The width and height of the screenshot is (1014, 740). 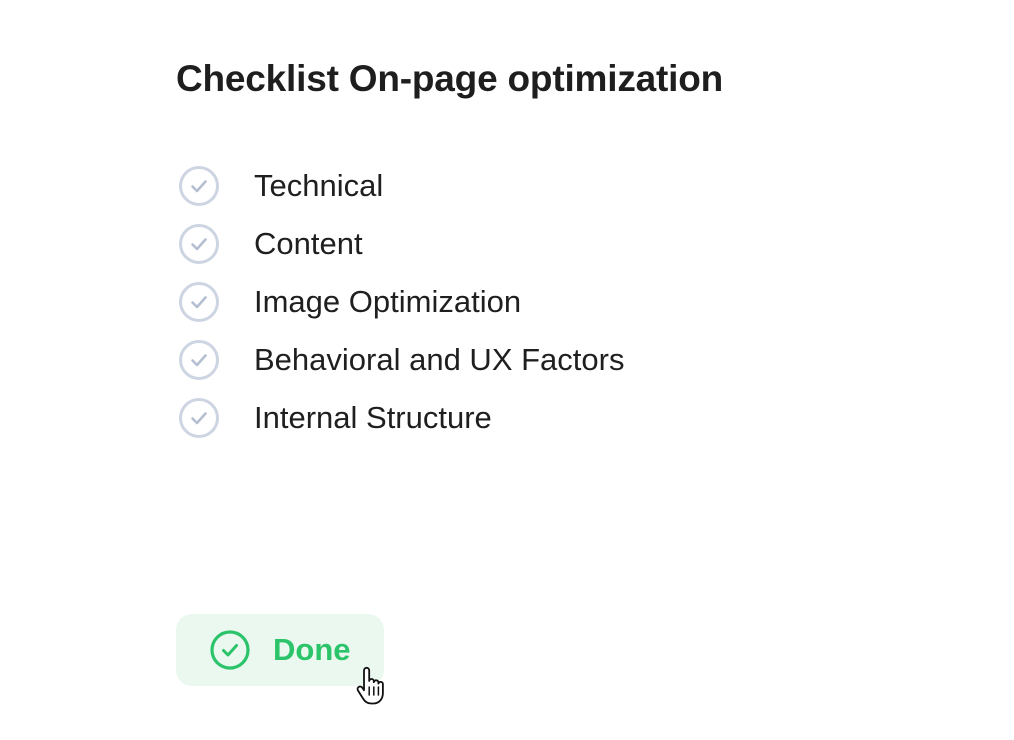 I want to click on done-button: Done, so click(x=280, y=650).